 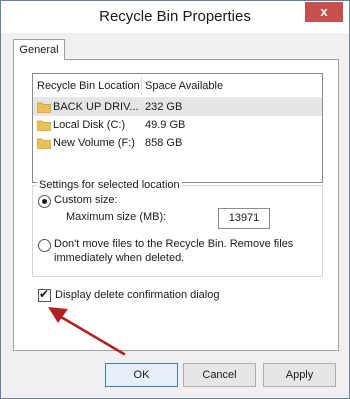 I want to click on list-header: Recycle Bin Location Space Available, so click(x=177, y=86).